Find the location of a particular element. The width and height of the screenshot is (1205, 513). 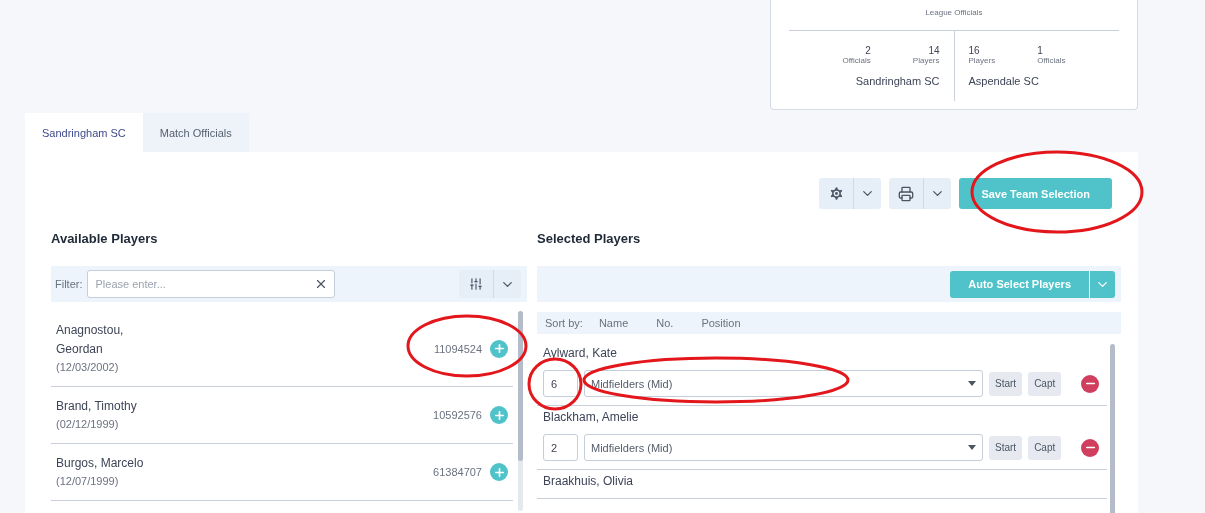

player-name: Blackham, Amelie is located at coordinates (591, 417).